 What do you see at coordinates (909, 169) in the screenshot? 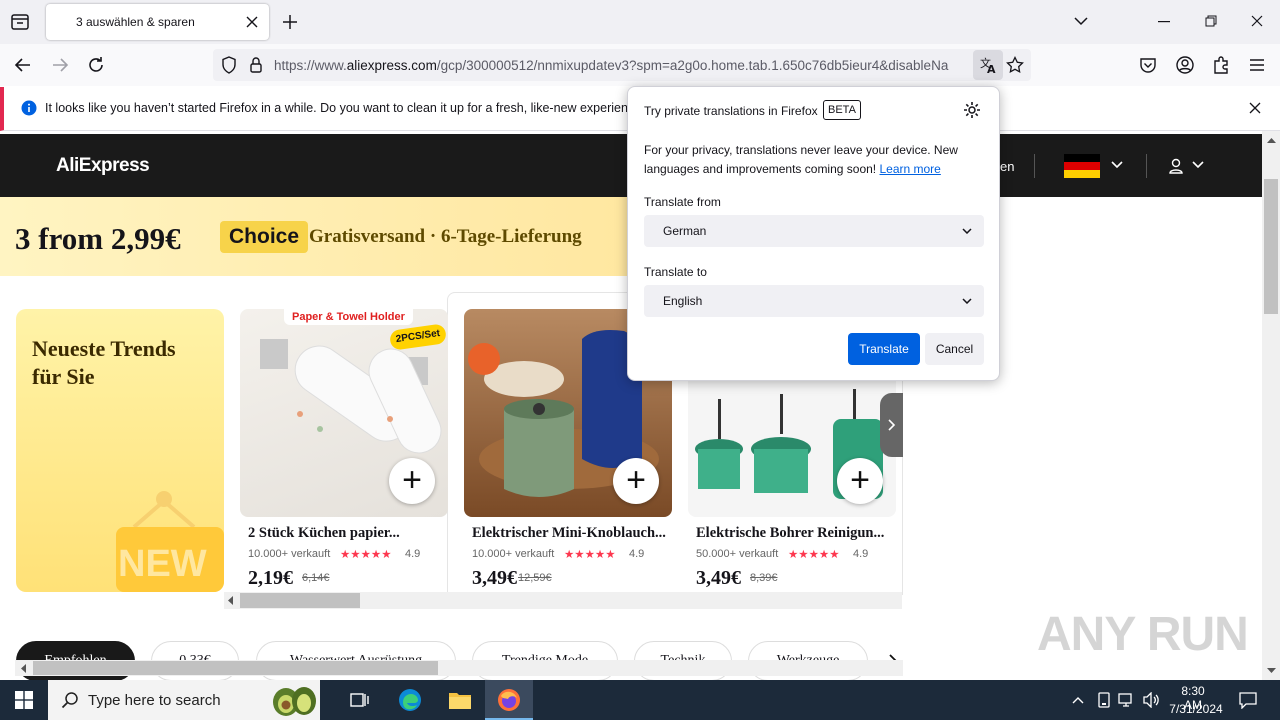
I see `learn-more-link: Learn more` at bounding box center [909, 169].